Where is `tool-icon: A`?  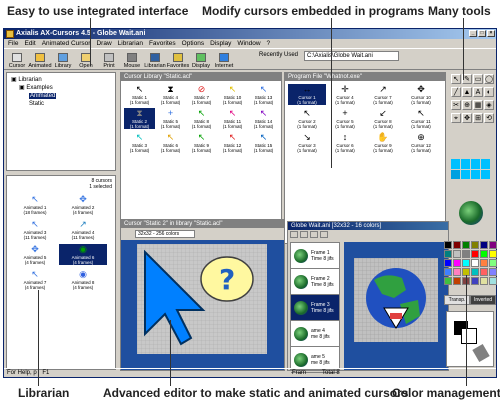 tool-icon: A is located at coordinates (478, 92).